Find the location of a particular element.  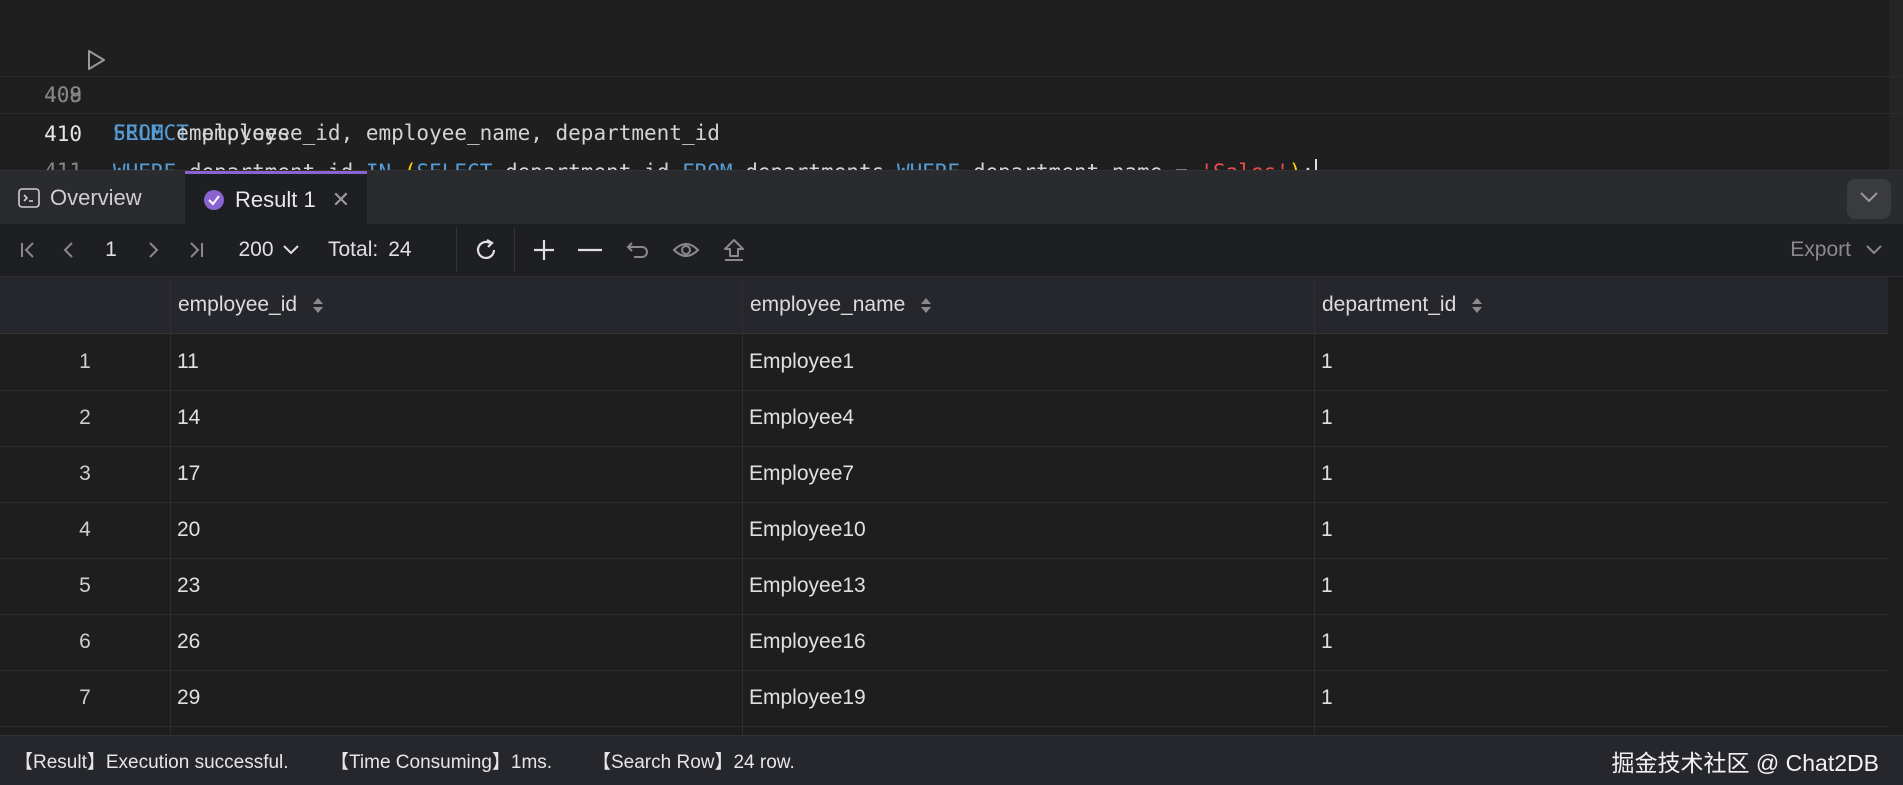

status-time: 【Time Consuming】1ms. is located at coordinates (441, 762).